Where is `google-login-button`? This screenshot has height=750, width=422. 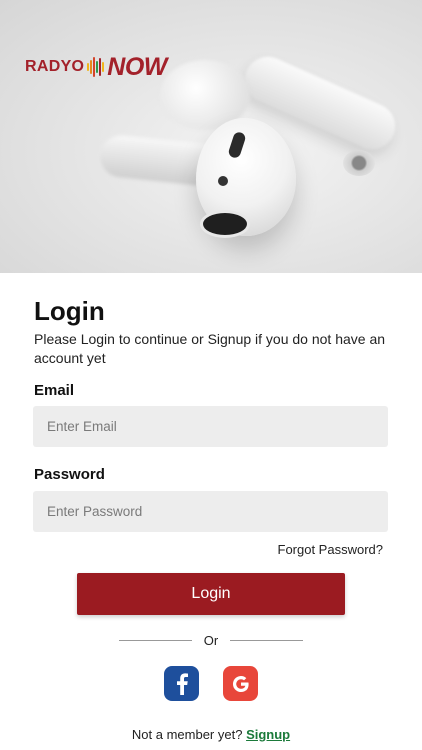
google-login-button is located at coordinates (240, 683).